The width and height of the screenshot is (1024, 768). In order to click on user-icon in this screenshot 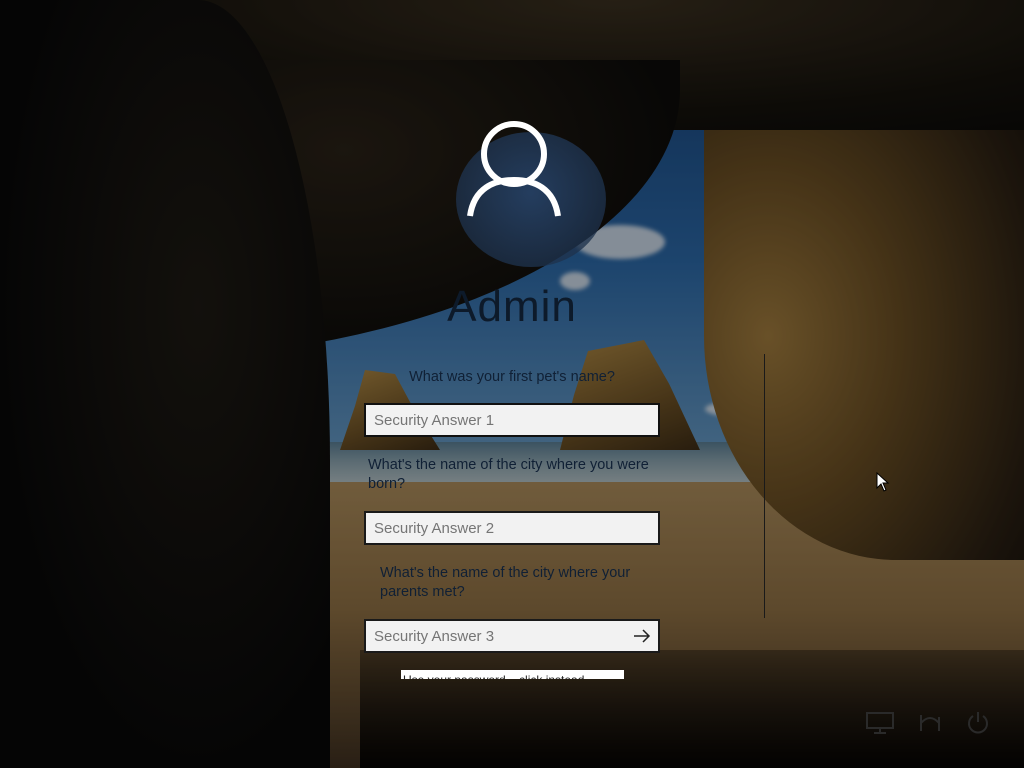, I will do `click(514, 169)`.